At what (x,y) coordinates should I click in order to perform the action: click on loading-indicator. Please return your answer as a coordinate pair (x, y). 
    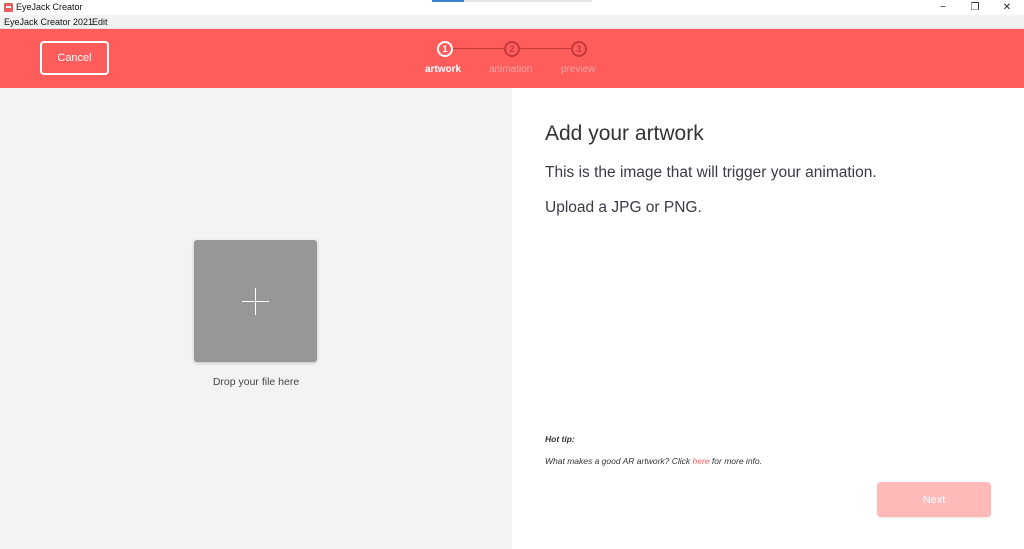
    Looking at the image, I should click on (512, 1).